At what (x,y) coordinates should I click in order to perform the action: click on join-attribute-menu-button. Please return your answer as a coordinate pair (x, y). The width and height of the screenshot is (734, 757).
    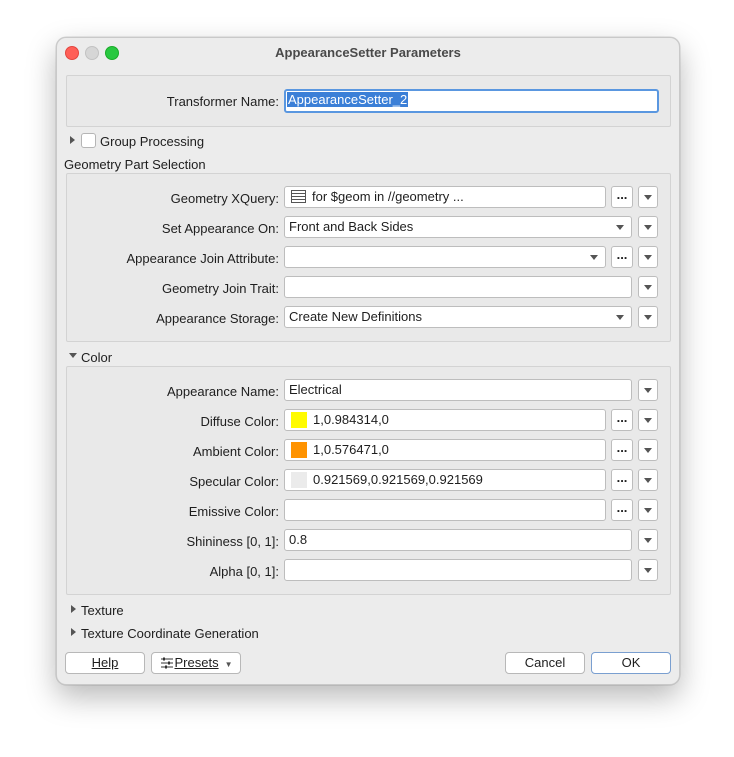
    Looking at the image, I should click on (648, 257).